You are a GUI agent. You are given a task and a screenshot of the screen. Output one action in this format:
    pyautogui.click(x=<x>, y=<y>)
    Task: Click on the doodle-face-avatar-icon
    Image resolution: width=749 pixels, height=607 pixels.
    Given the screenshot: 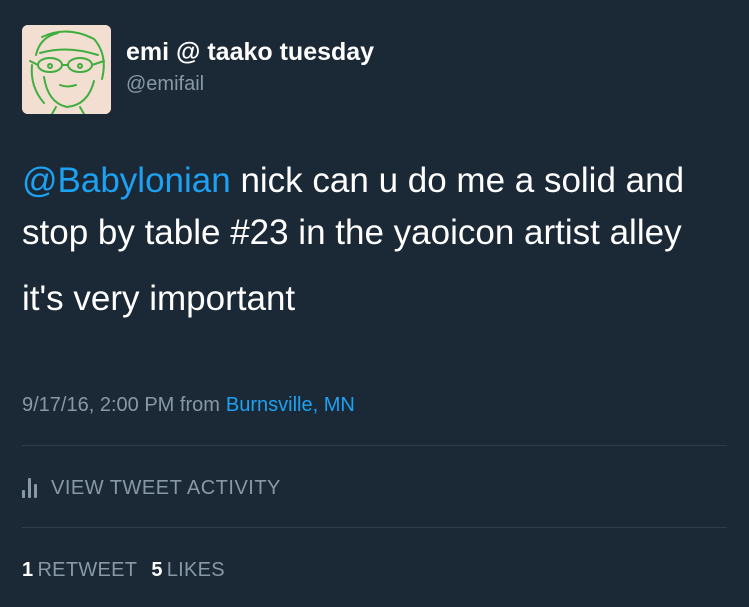 What is the action you would take?
    pyautogui.click(x=66, y=69)
    